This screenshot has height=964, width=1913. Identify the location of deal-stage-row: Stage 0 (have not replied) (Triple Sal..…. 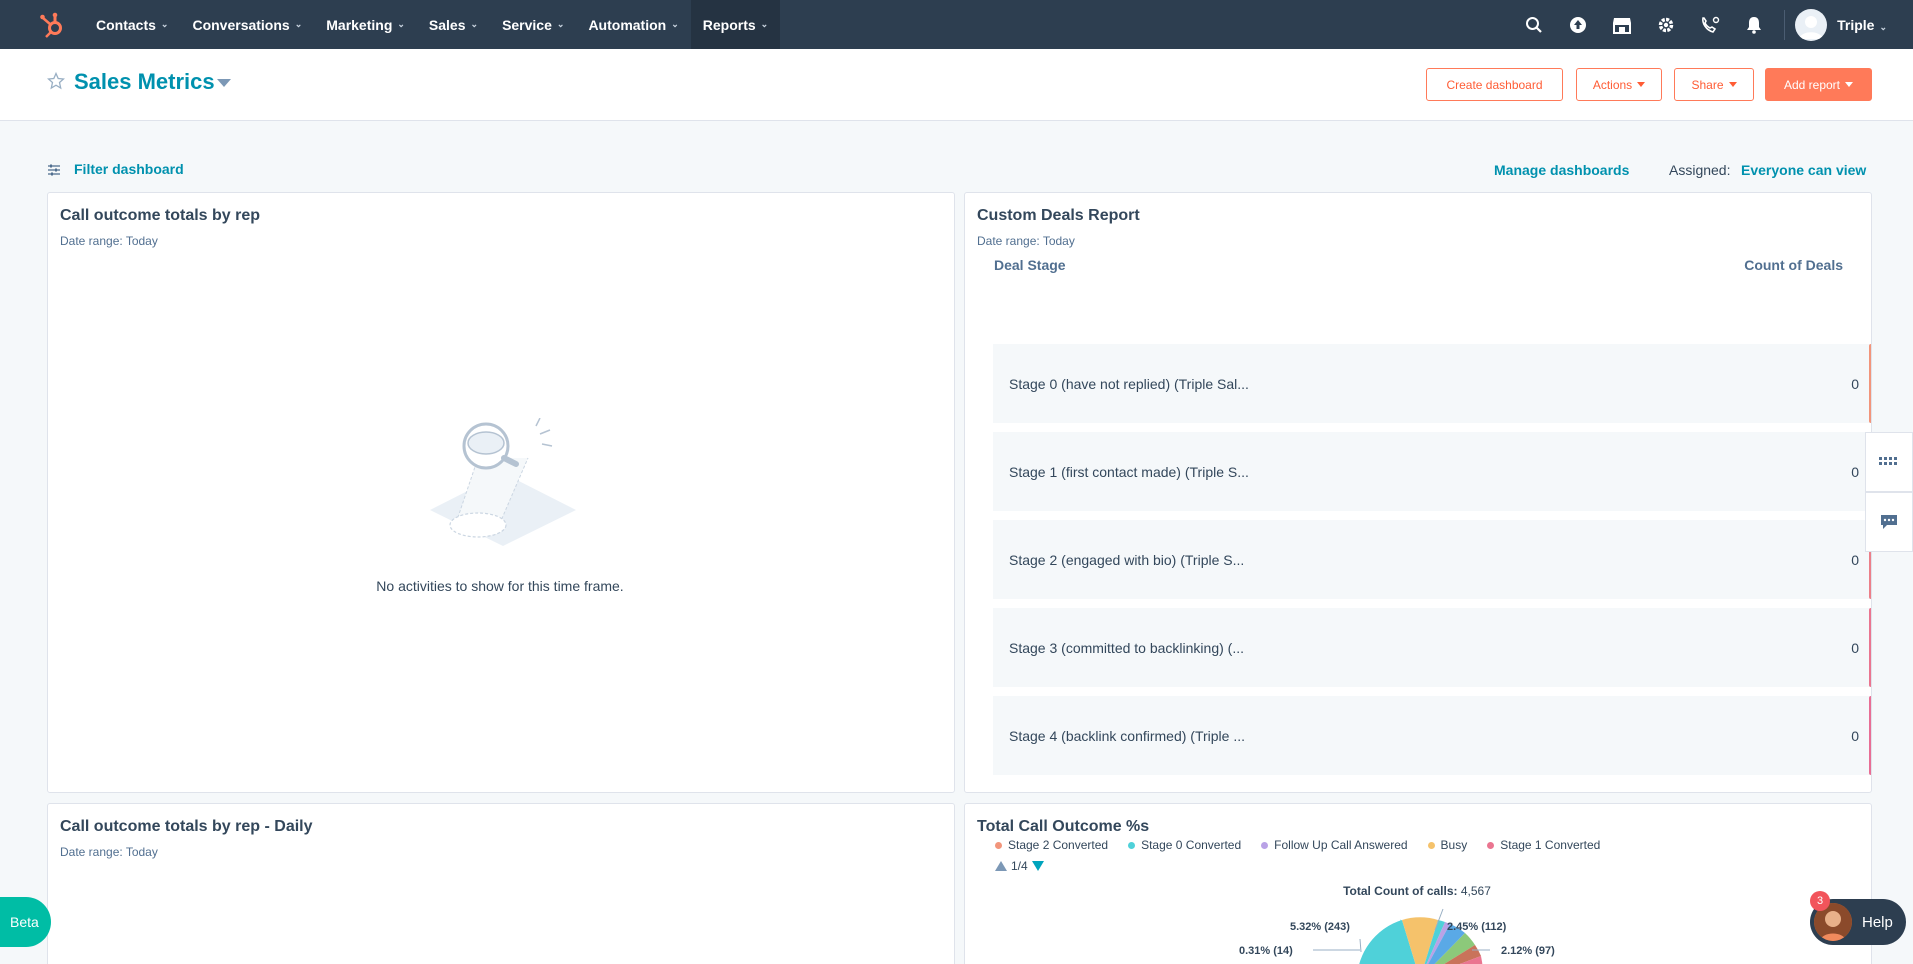
(1432, 383).